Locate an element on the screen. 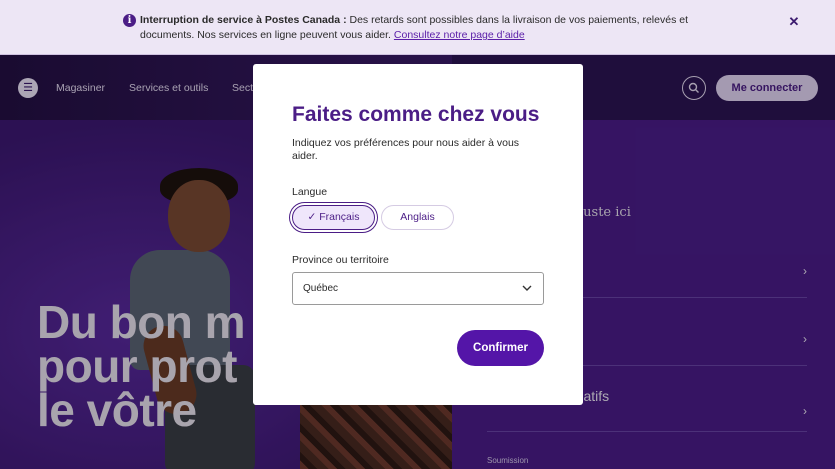  chevron-down-icon is located at coordinates (527, 288).